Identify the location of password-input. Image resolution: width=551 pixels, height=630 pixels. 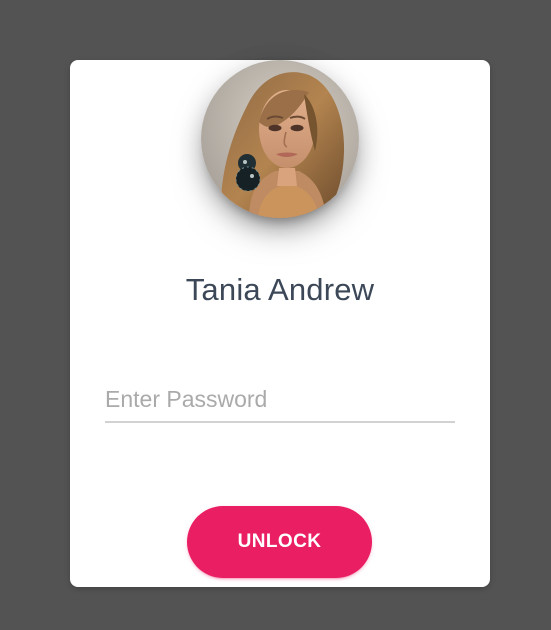
(280, 400).